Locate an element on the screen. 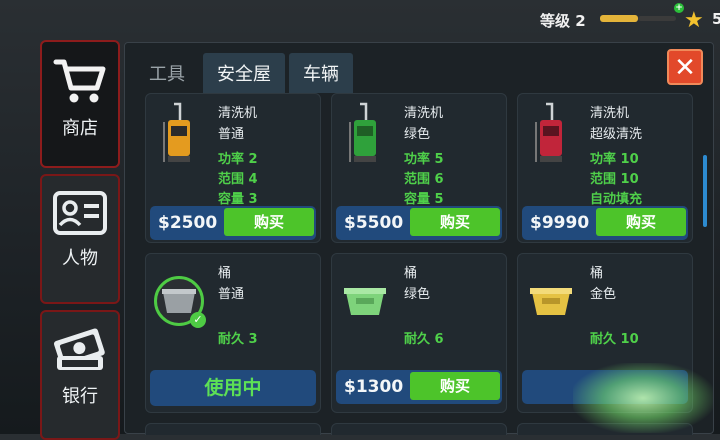 This screenshot has width=720, height=440. item-card: 清洗机 普通 功率 2 范围 4 容量 3 $2500 购买 is located at coordinates (233, 168).